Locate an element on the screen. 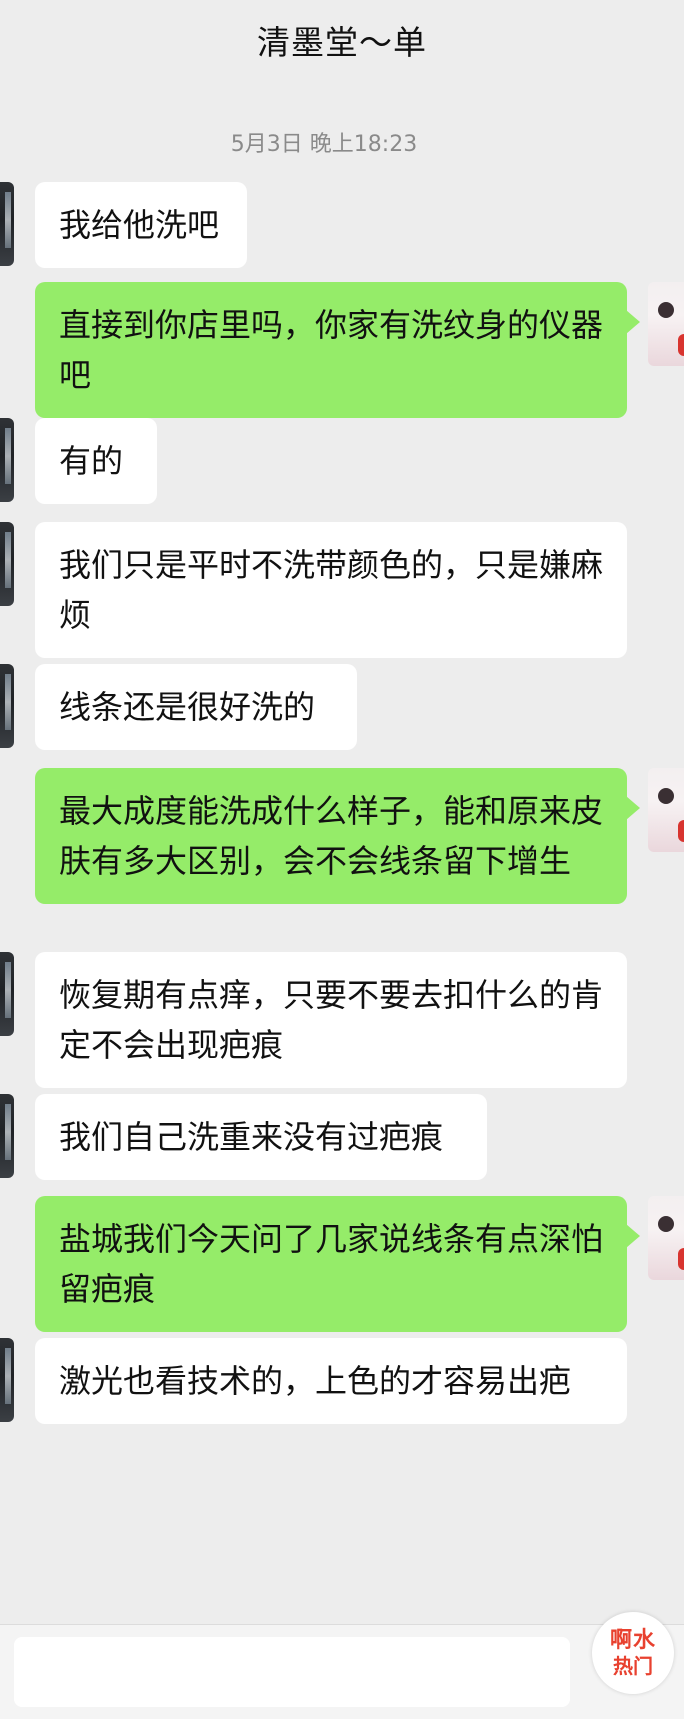  message-bubble-incoming: 激光也看技术的，上色的才容易出疤 is located at coordinates (331, 1381).